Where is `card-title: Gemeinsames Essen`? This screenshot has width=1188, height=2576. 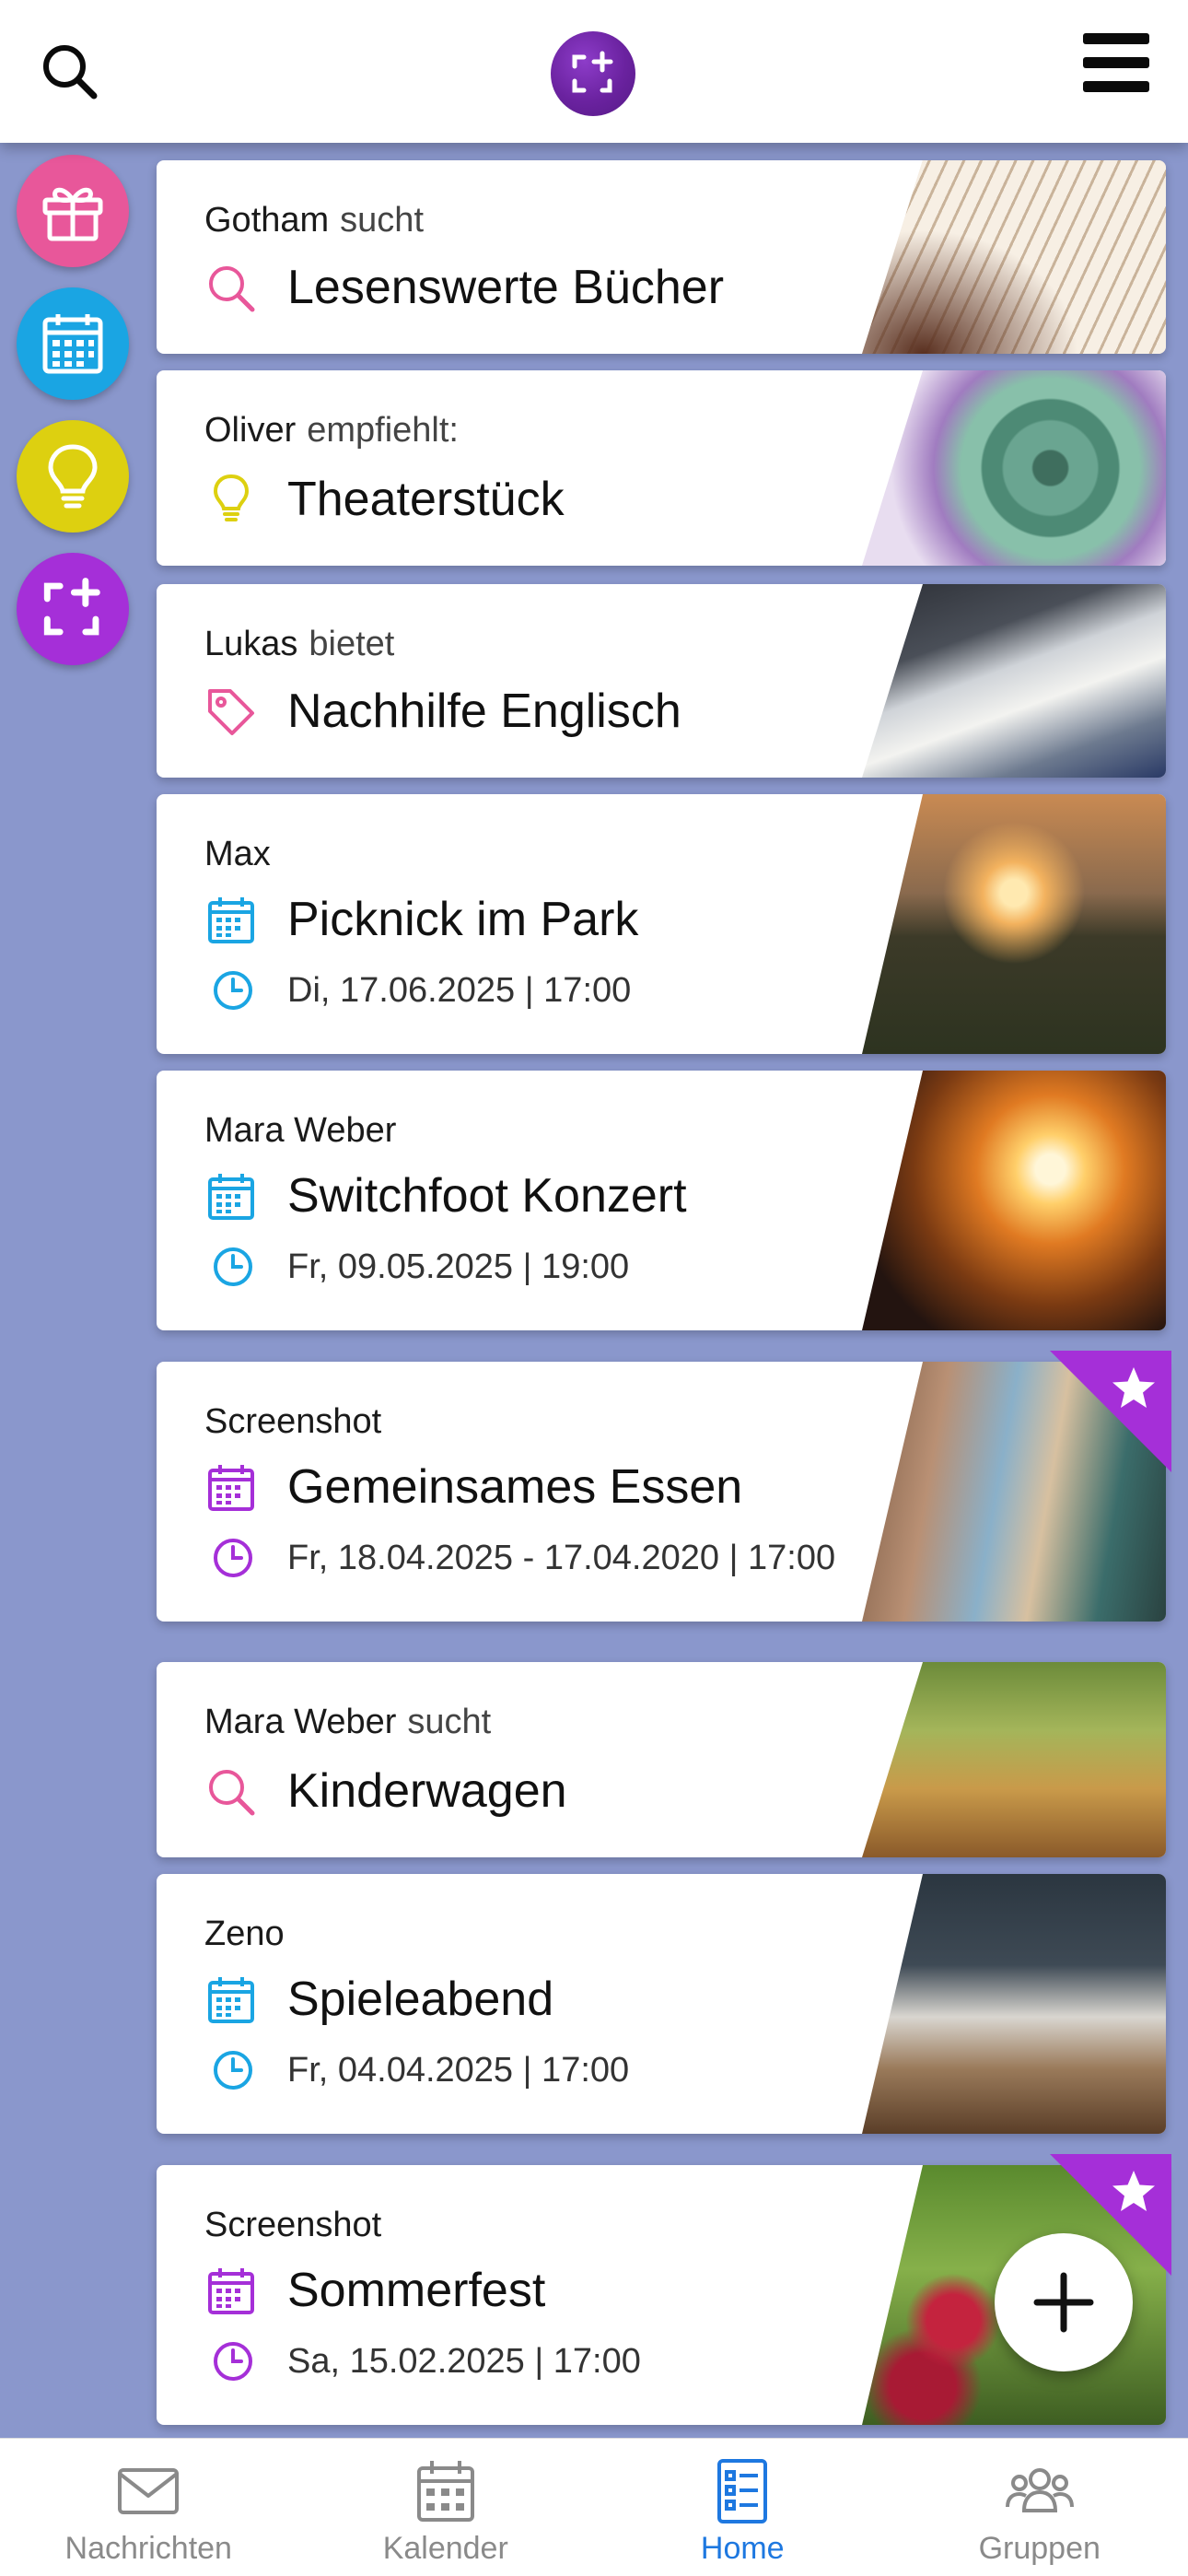
card-title: Gemeinsames Essen is located at coordinates (515, 1487).